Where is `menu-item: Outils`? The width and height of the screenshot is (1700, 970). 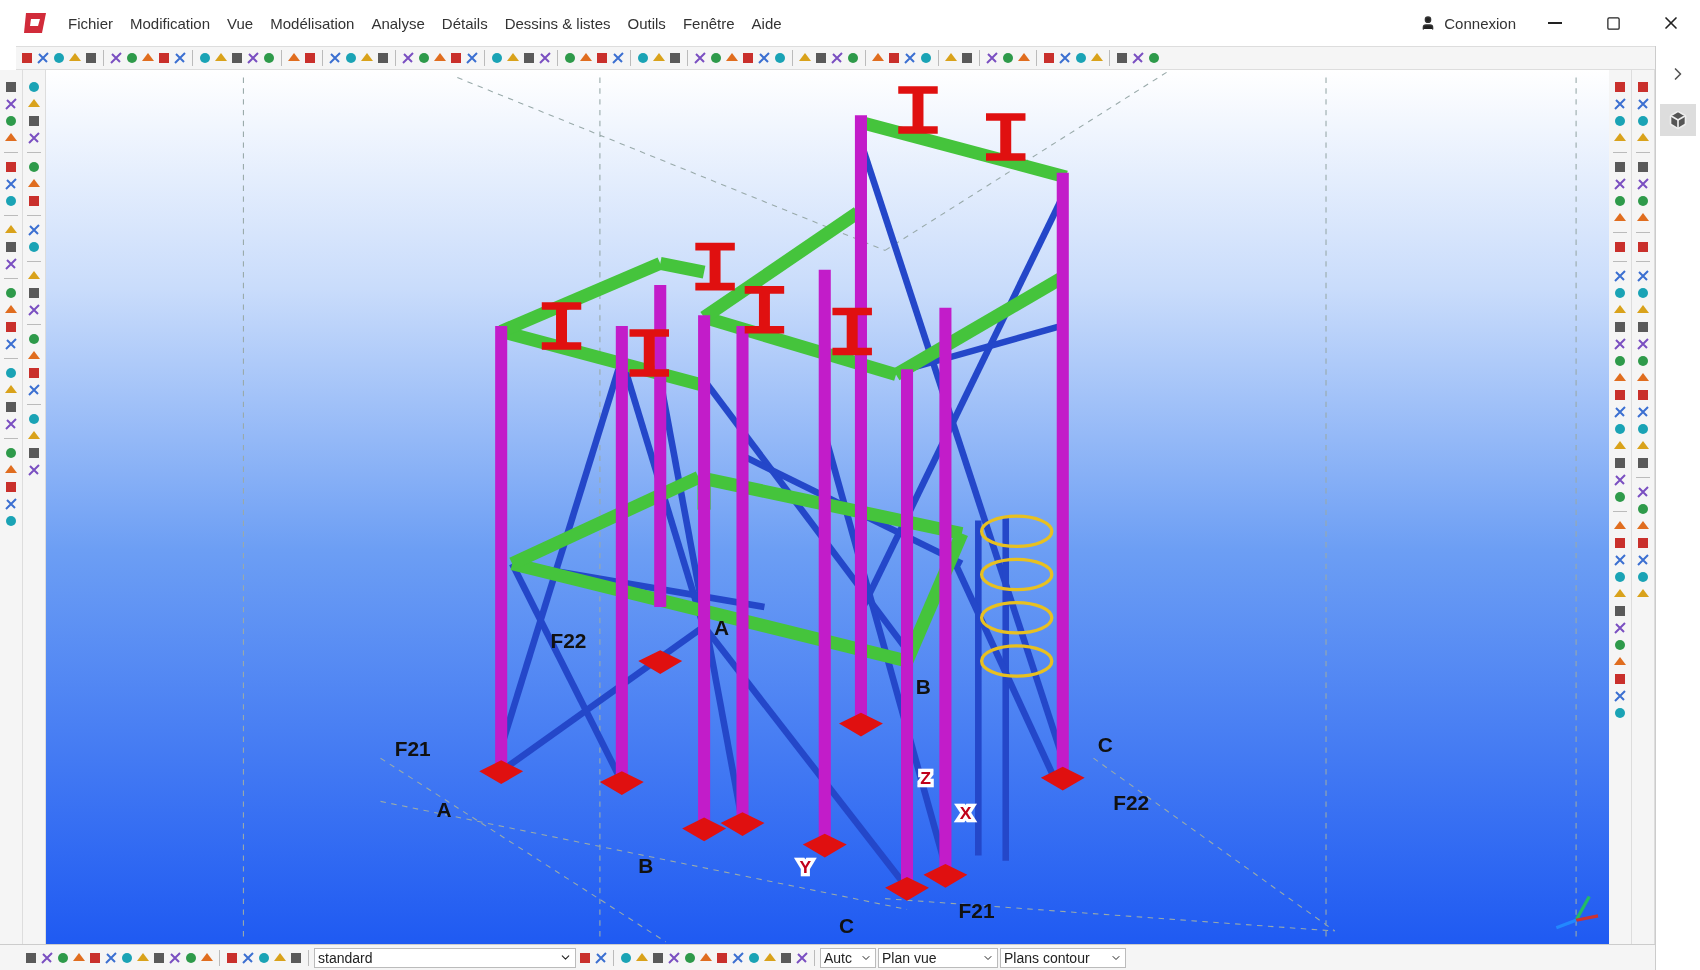 menu-item: Outils is located at coordinates (646, 23).